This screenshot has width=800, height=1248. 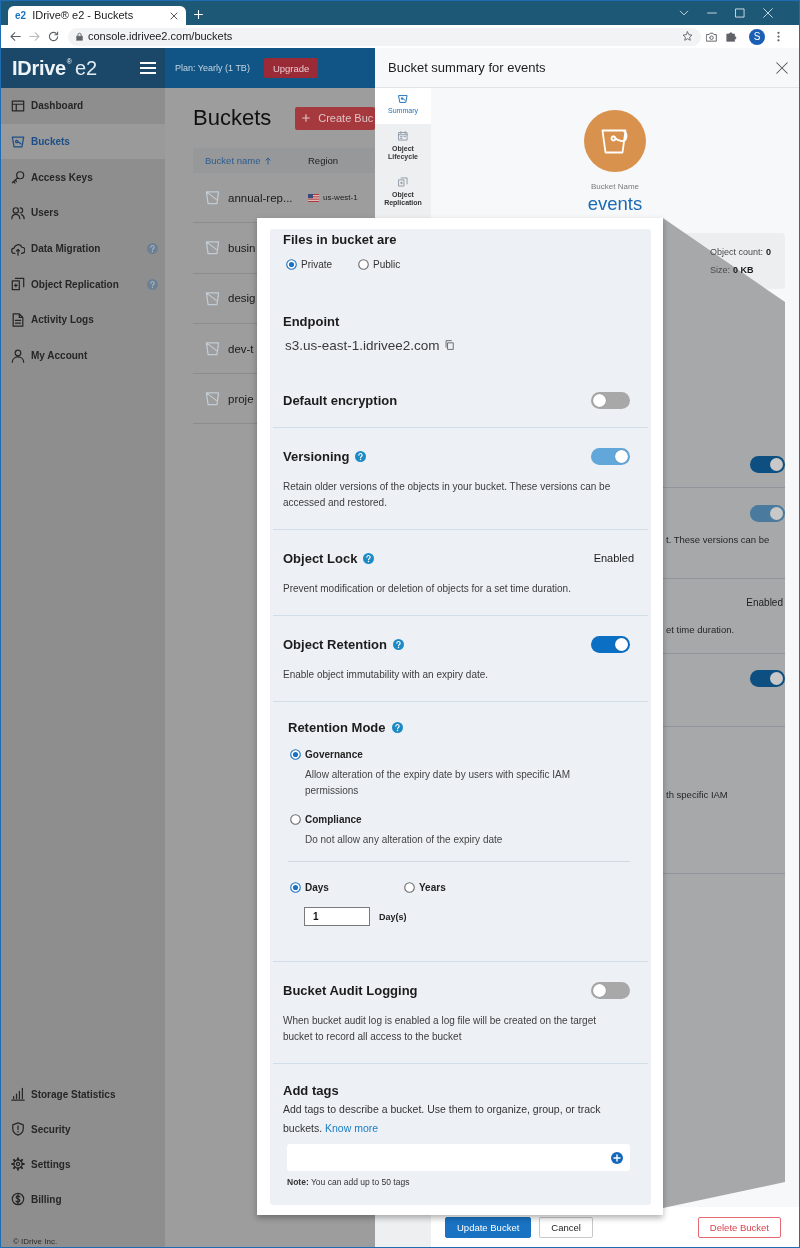 I want to click on maximize-icon, so click(x=740, y=13).